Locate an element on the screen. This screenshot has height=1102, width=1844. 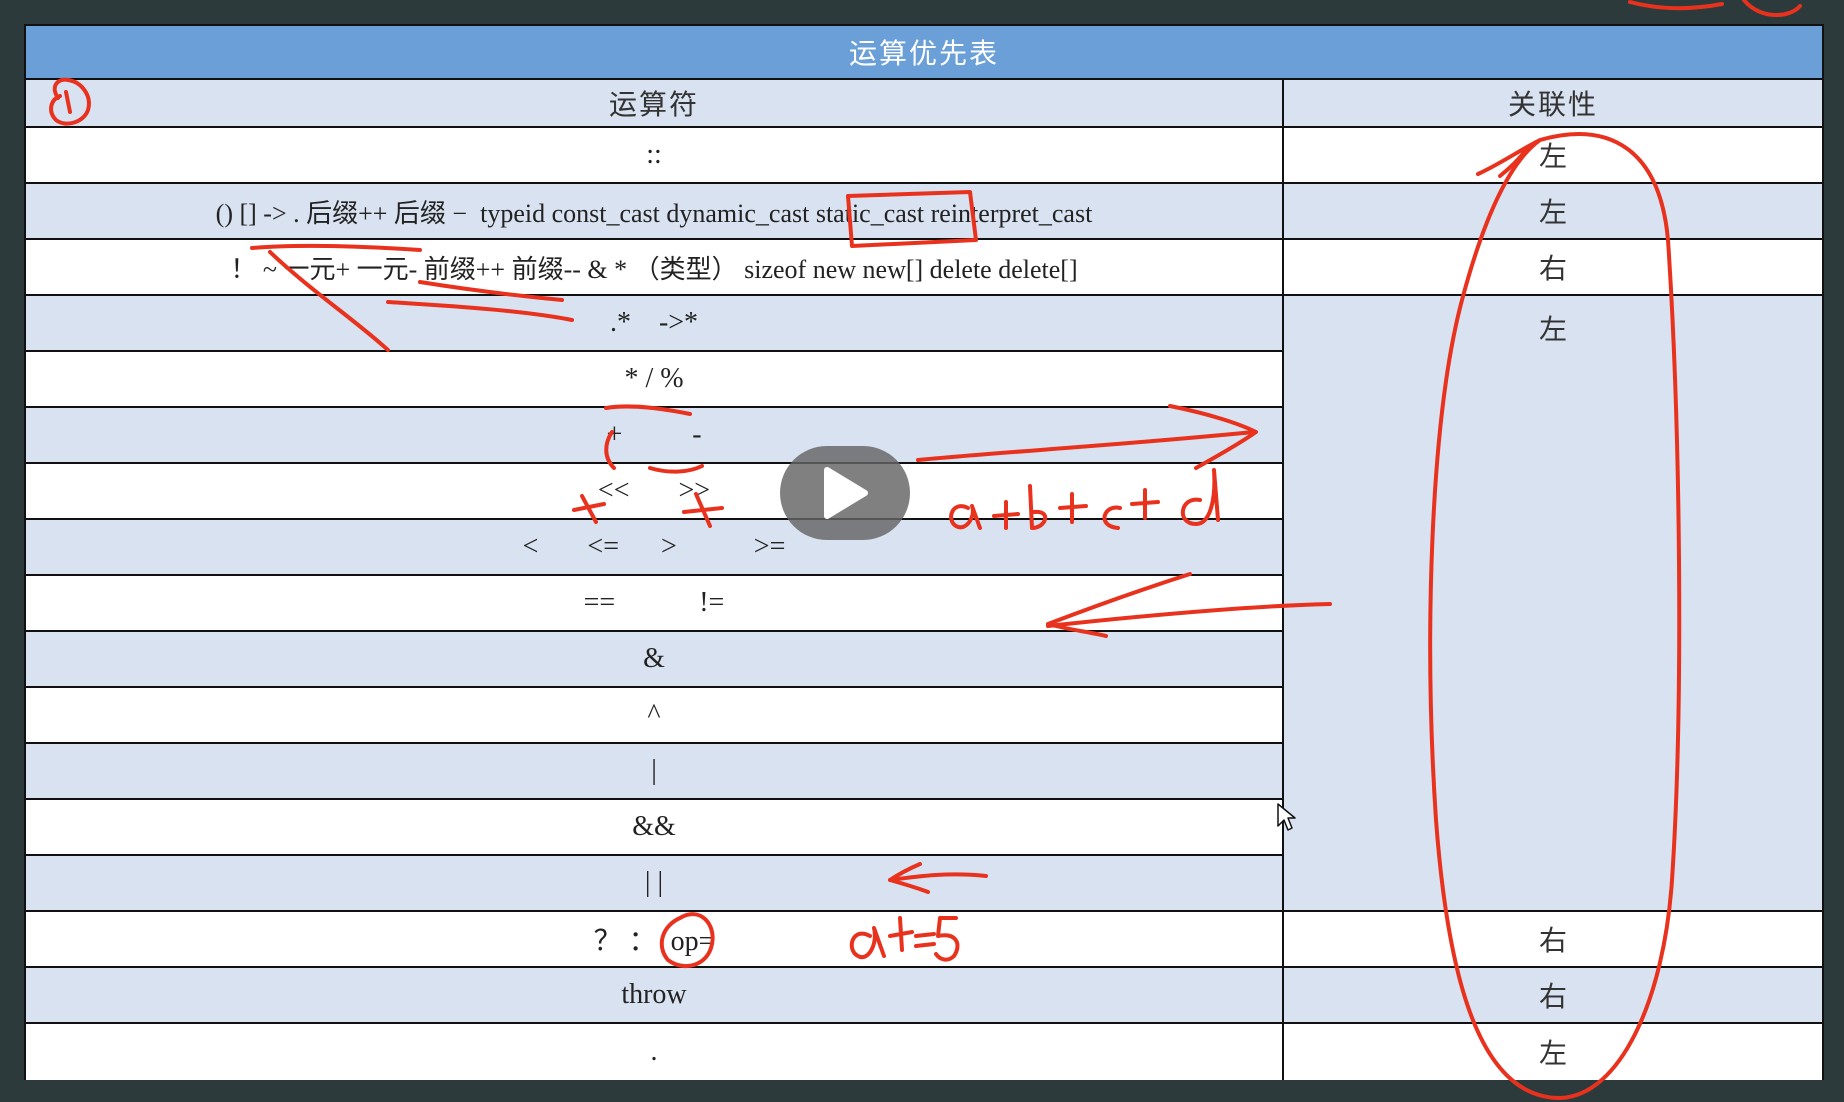
operator-cell: < <= > >= is located at coordinates (655, 547).